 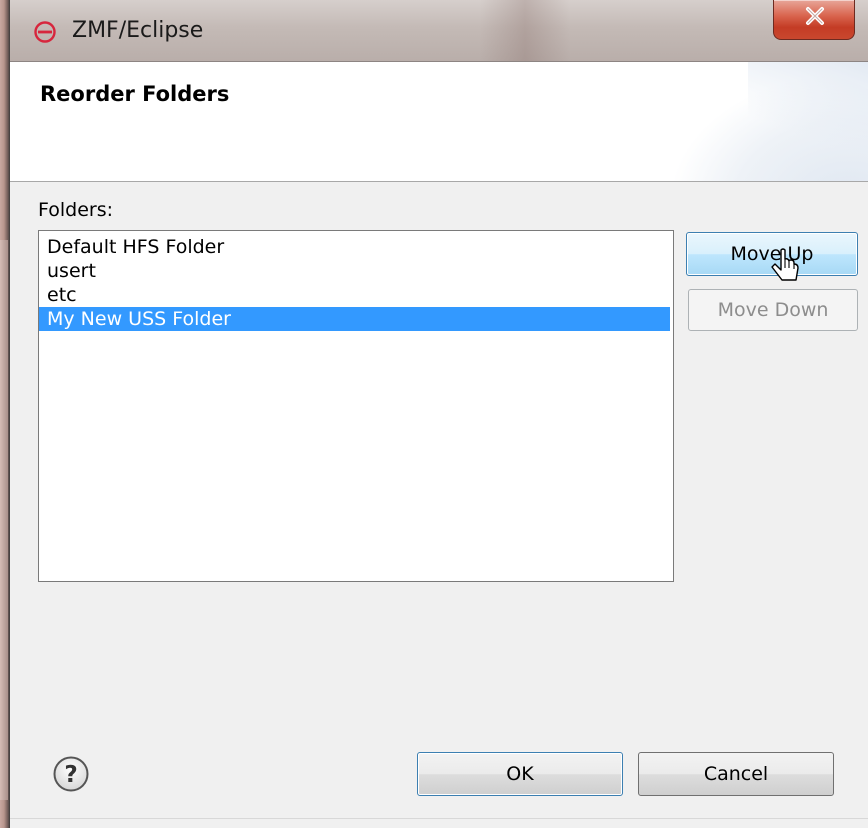 I want to click on ok-button: OK, so click(x=520, y=774).